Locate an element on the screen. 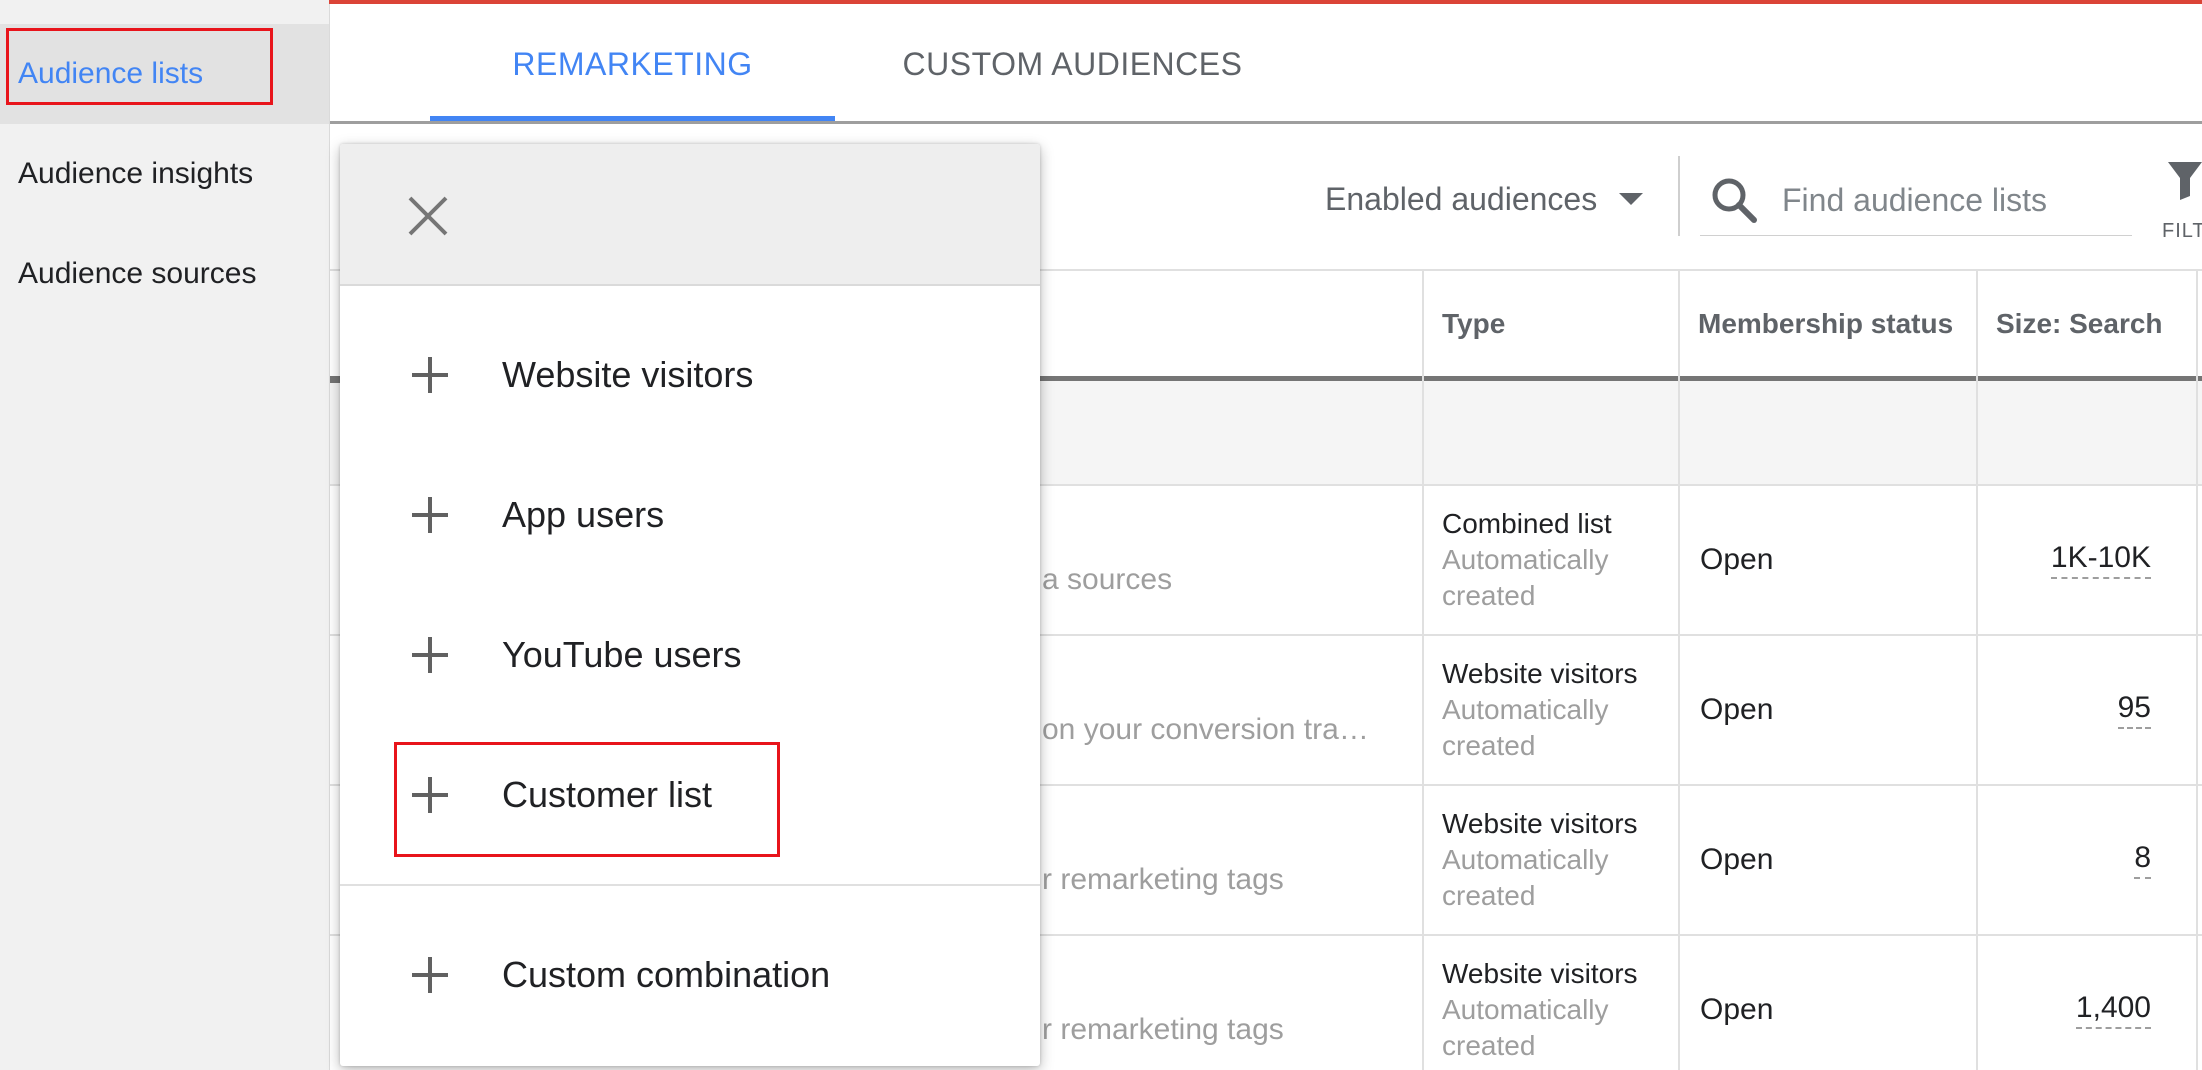 The width and height of the screenshot is (2202, 1070). sidebar-item-audience-lists: Audience lists is located at coordinates (164, 74).